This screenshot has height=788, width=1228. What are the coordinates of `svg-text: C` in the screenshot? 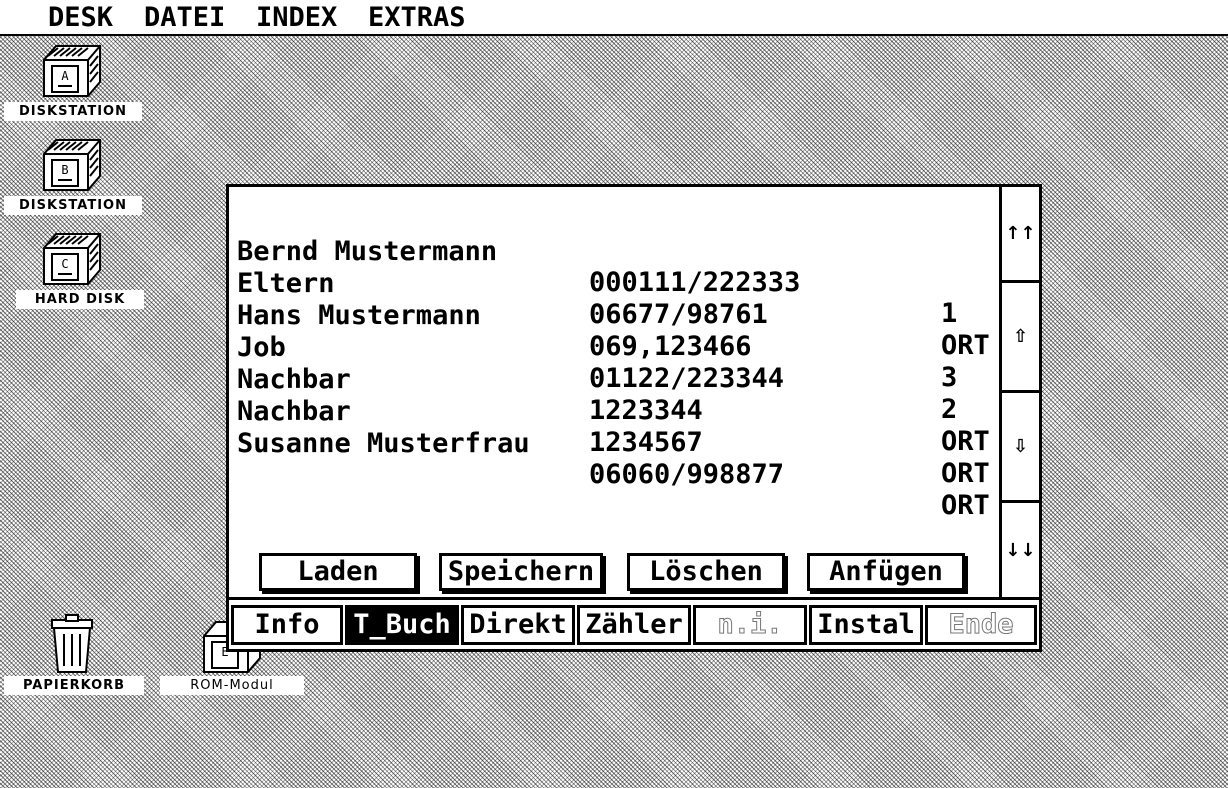 It's located at (64, 264).